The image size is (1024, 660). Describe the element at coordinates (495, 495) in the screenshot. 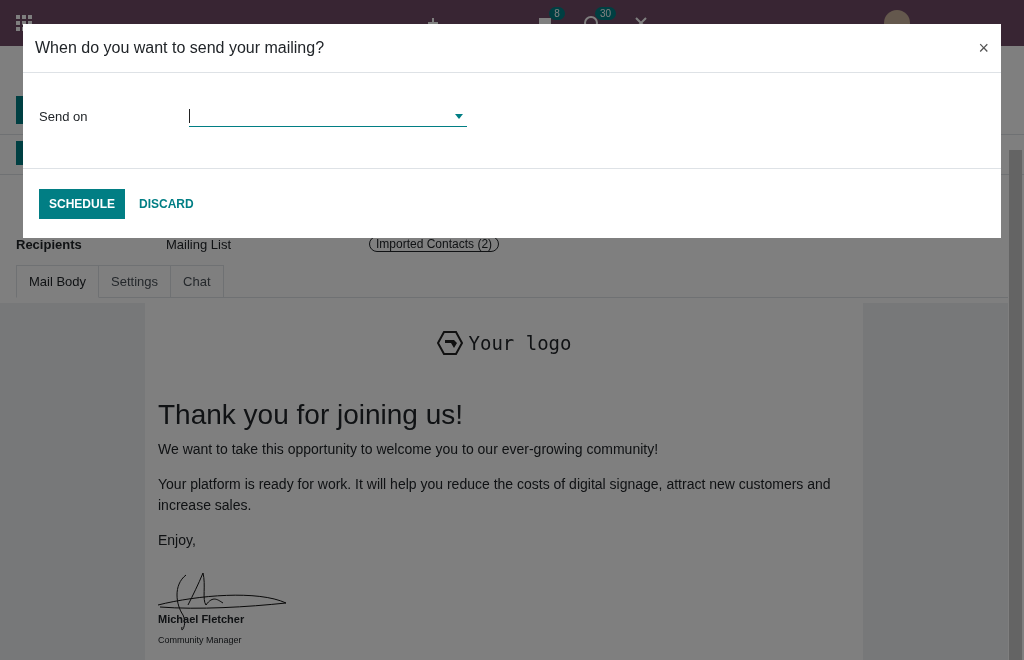

I see `email-paragraph: Your platform is ready for work. It will help you reduce the costs of digital signage, attract new customers and increase sales.` at that location.